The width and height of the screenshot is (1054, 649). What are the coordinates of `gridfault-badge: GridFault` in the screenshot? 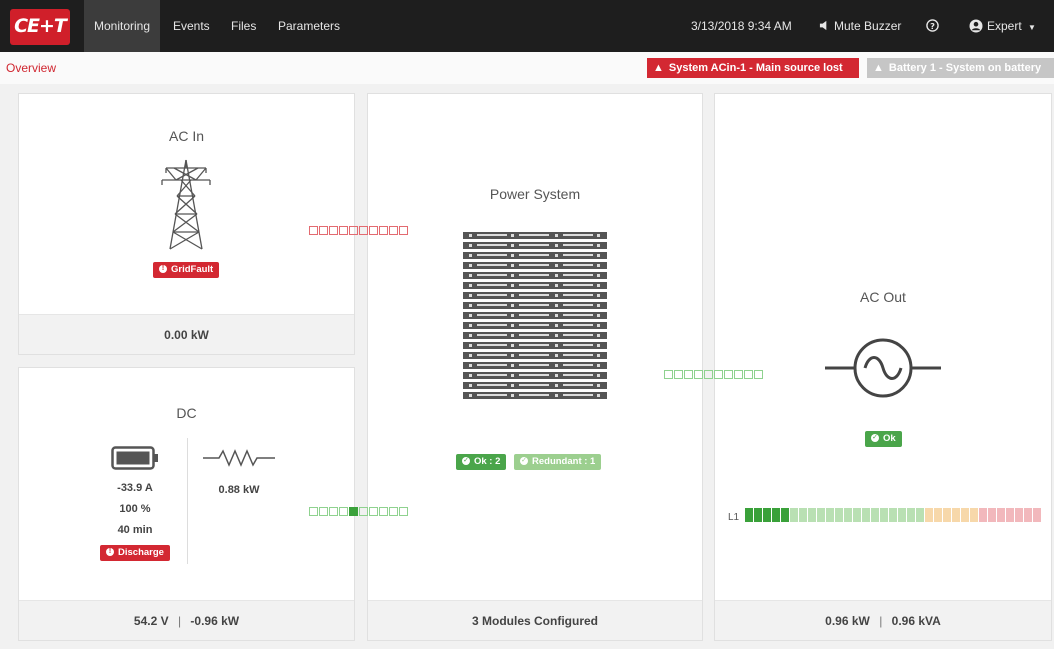 It's located at (186, 269).